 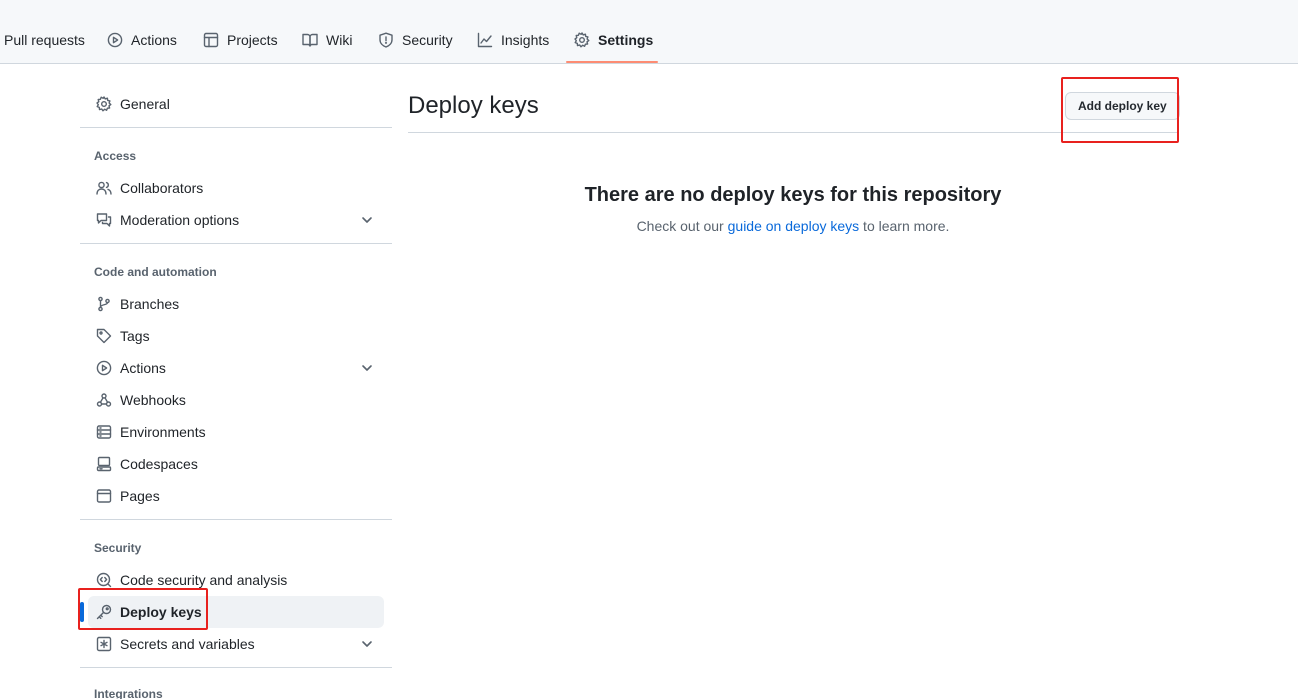 I want to click on sidebar-heading-code: Code and automation, so click(x=155, y=272).